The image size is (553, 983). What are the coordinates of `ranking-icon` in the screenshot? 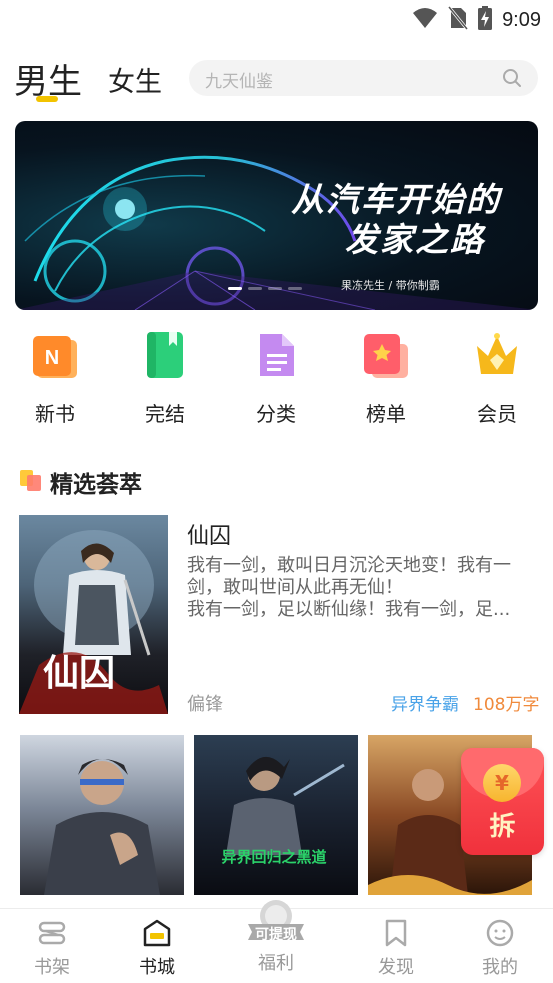 It's located at (386, 355).